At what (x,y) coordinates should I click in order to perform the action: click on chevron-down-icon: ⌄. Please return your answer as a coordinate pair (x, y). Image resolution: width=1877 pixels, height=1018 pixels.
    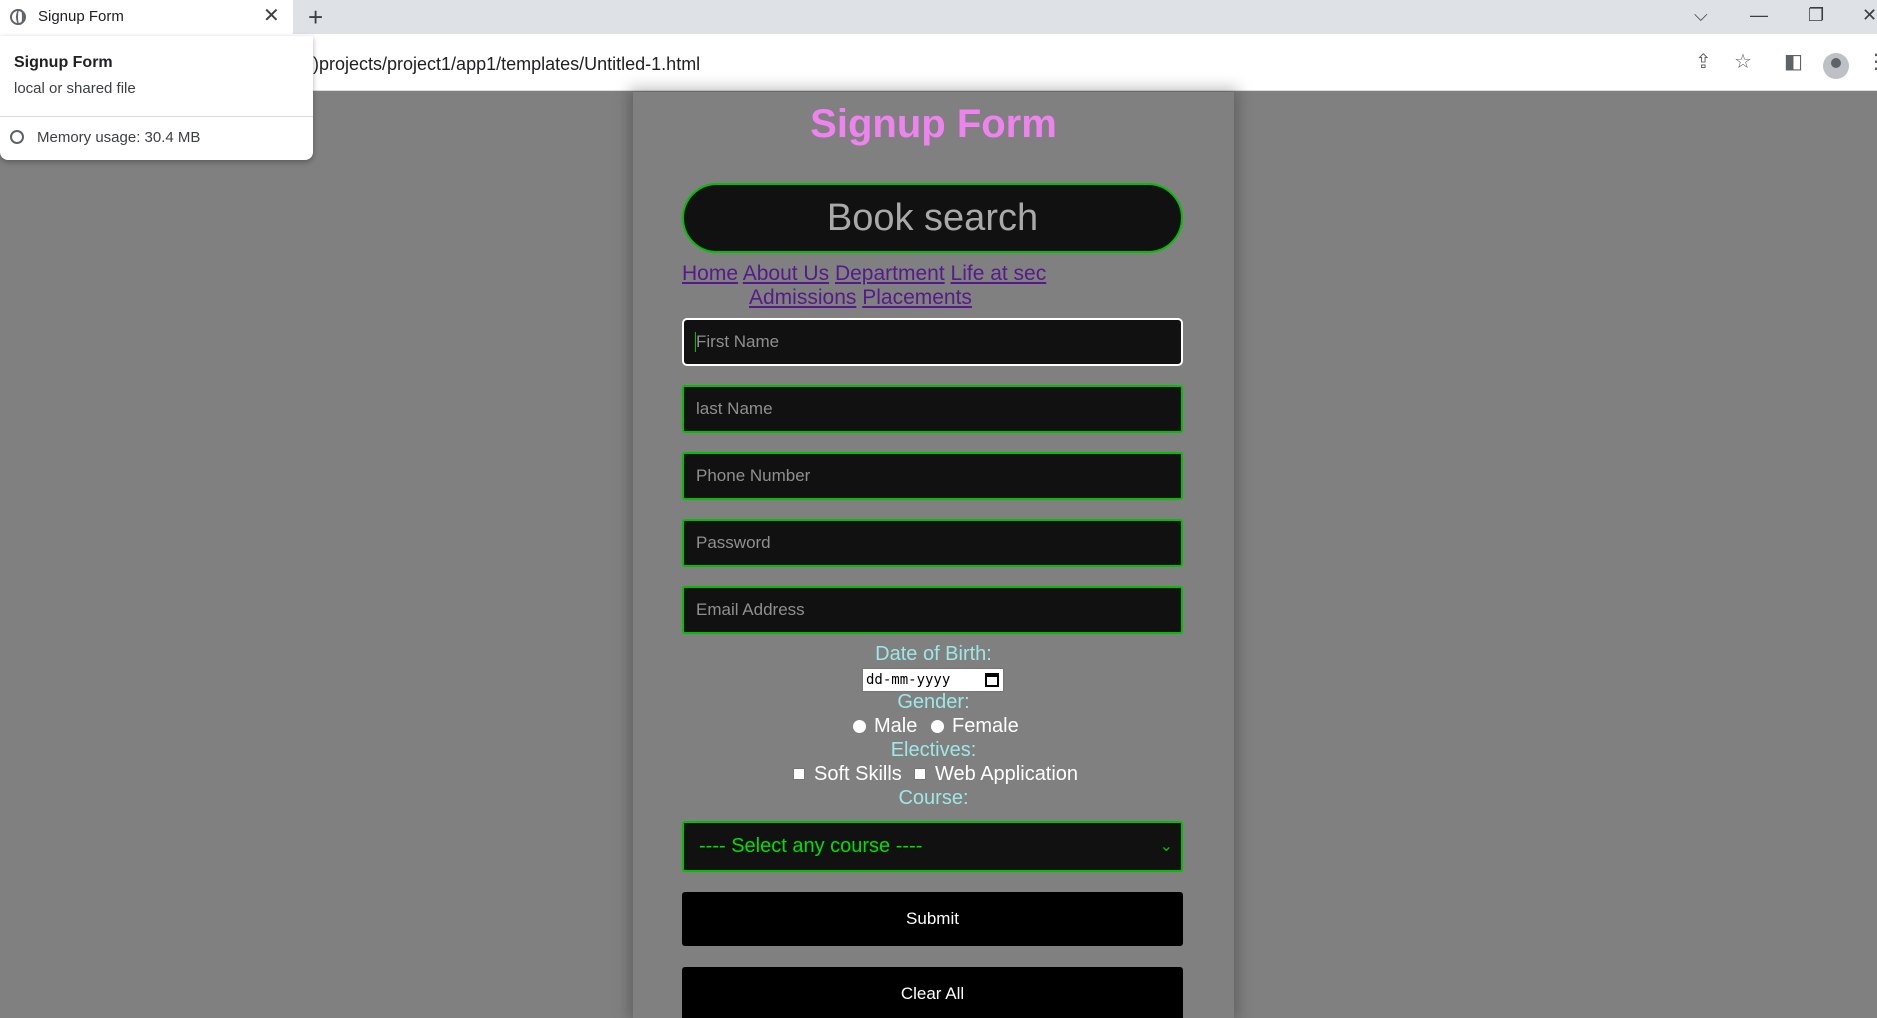
    Looking at the image, I should click on (1166, 846).